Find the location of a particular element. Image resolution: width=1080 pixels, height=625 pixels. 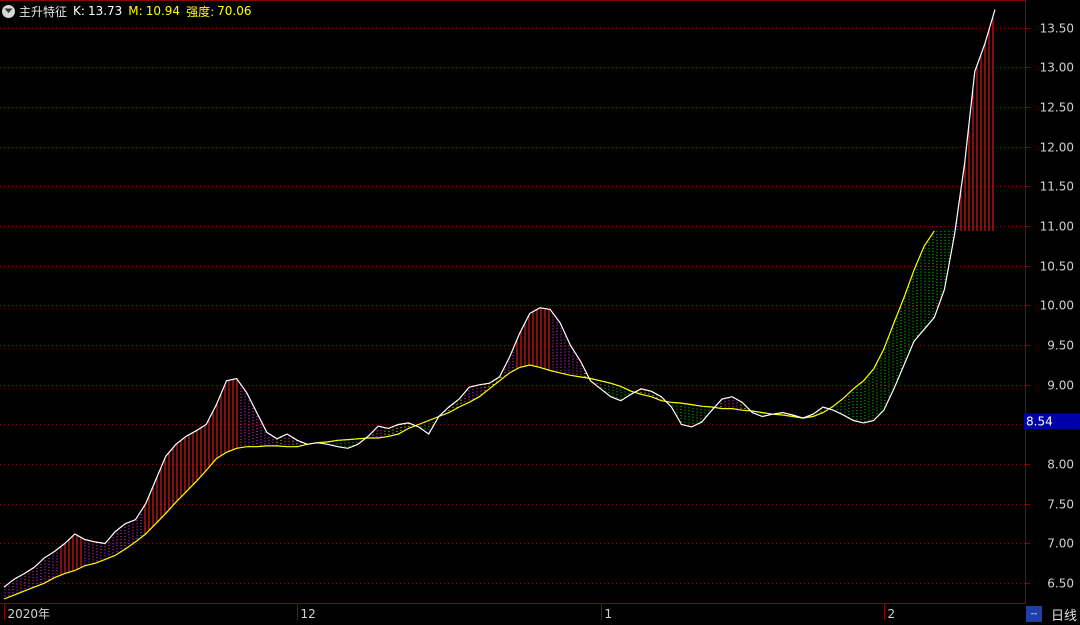

period-selector: -- 日线 is located at coordinates (1053, 614).